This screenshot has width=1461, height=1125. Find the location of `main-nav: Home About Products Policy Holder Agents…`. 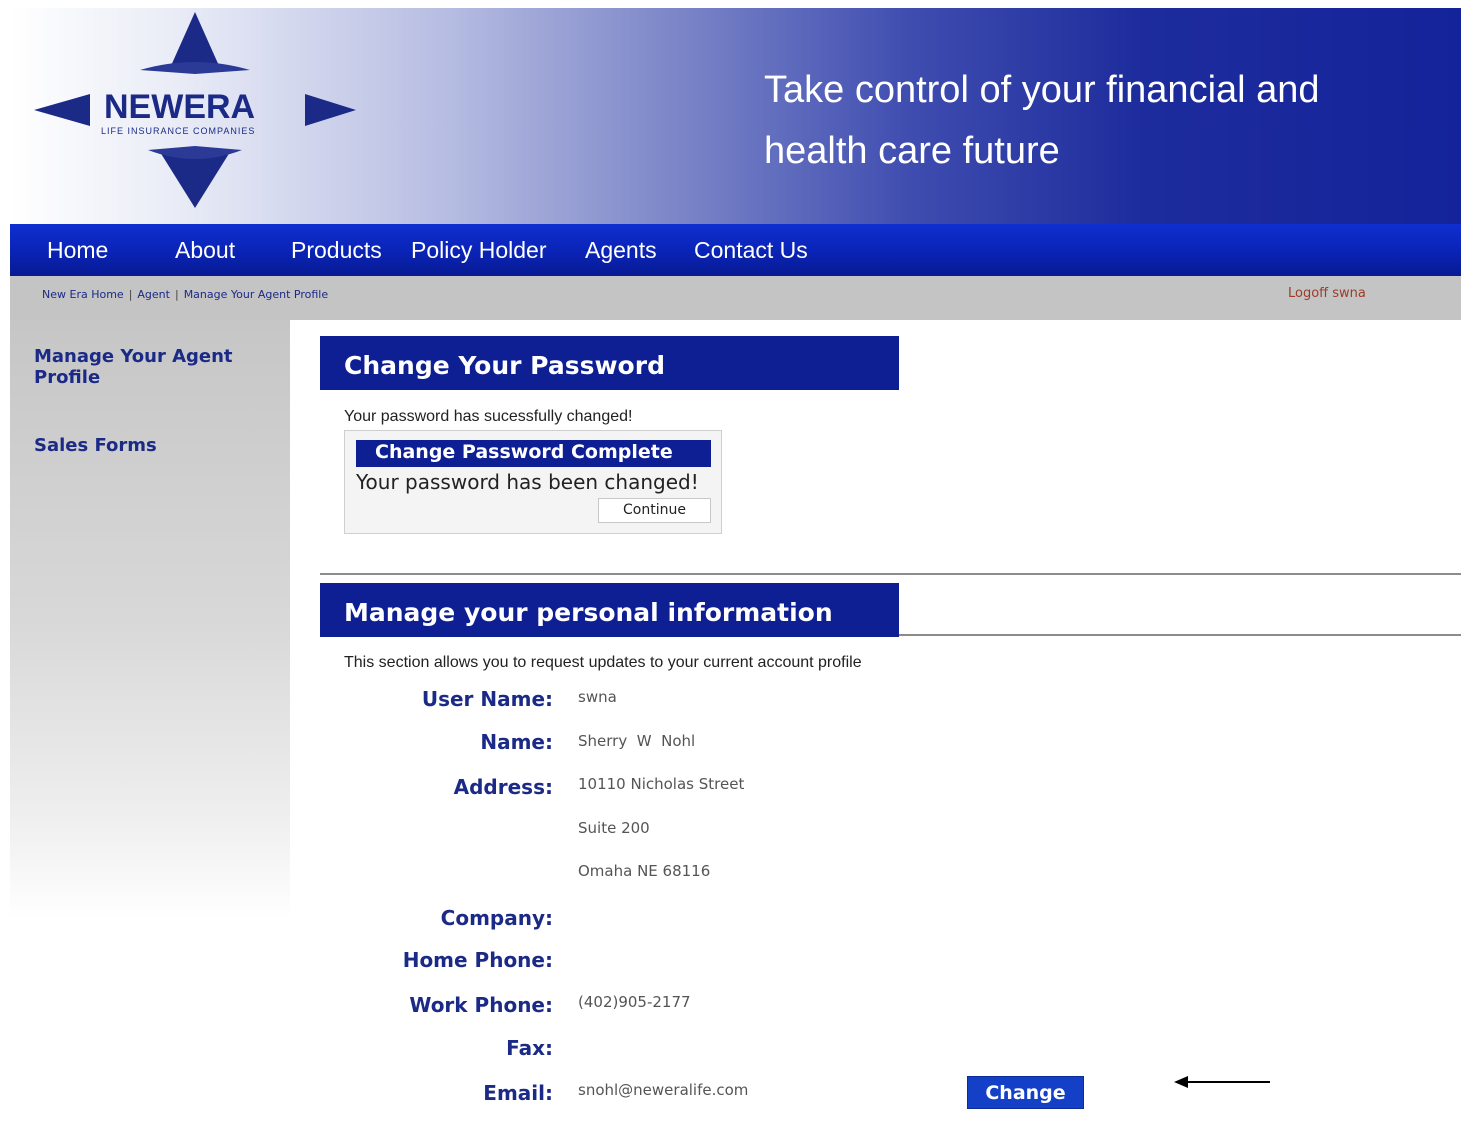

main-nav: Home About Products Policy Holder Agents… is located at coordinates (735, 250).